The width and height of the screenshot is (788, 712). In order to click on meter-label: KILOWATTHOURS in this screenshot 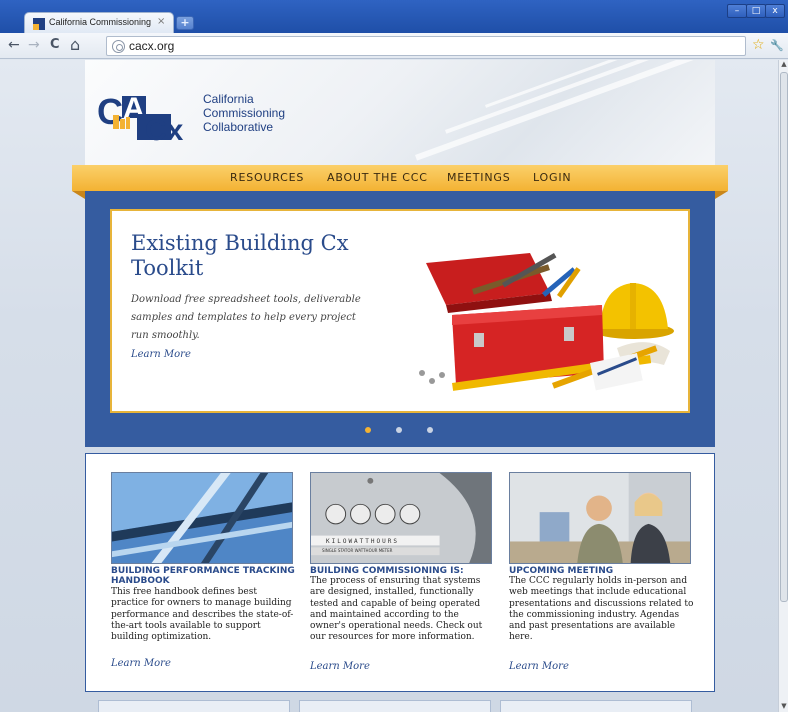, I will do `click(362, 541)`.